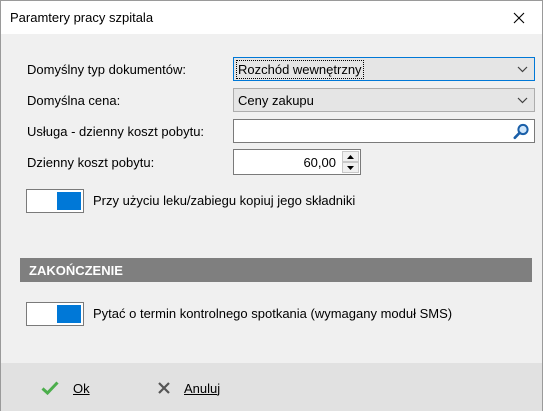 The height and width of the screenshot is (411, 543). Describe the element at coordinates (55, 314) in the screenshot. I see `ask-followup-toggle` at that location.